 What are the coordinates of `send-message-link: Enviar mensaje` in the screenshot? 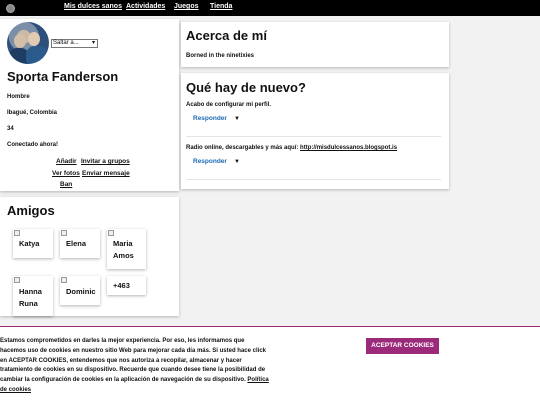 It's located at (106, 173).